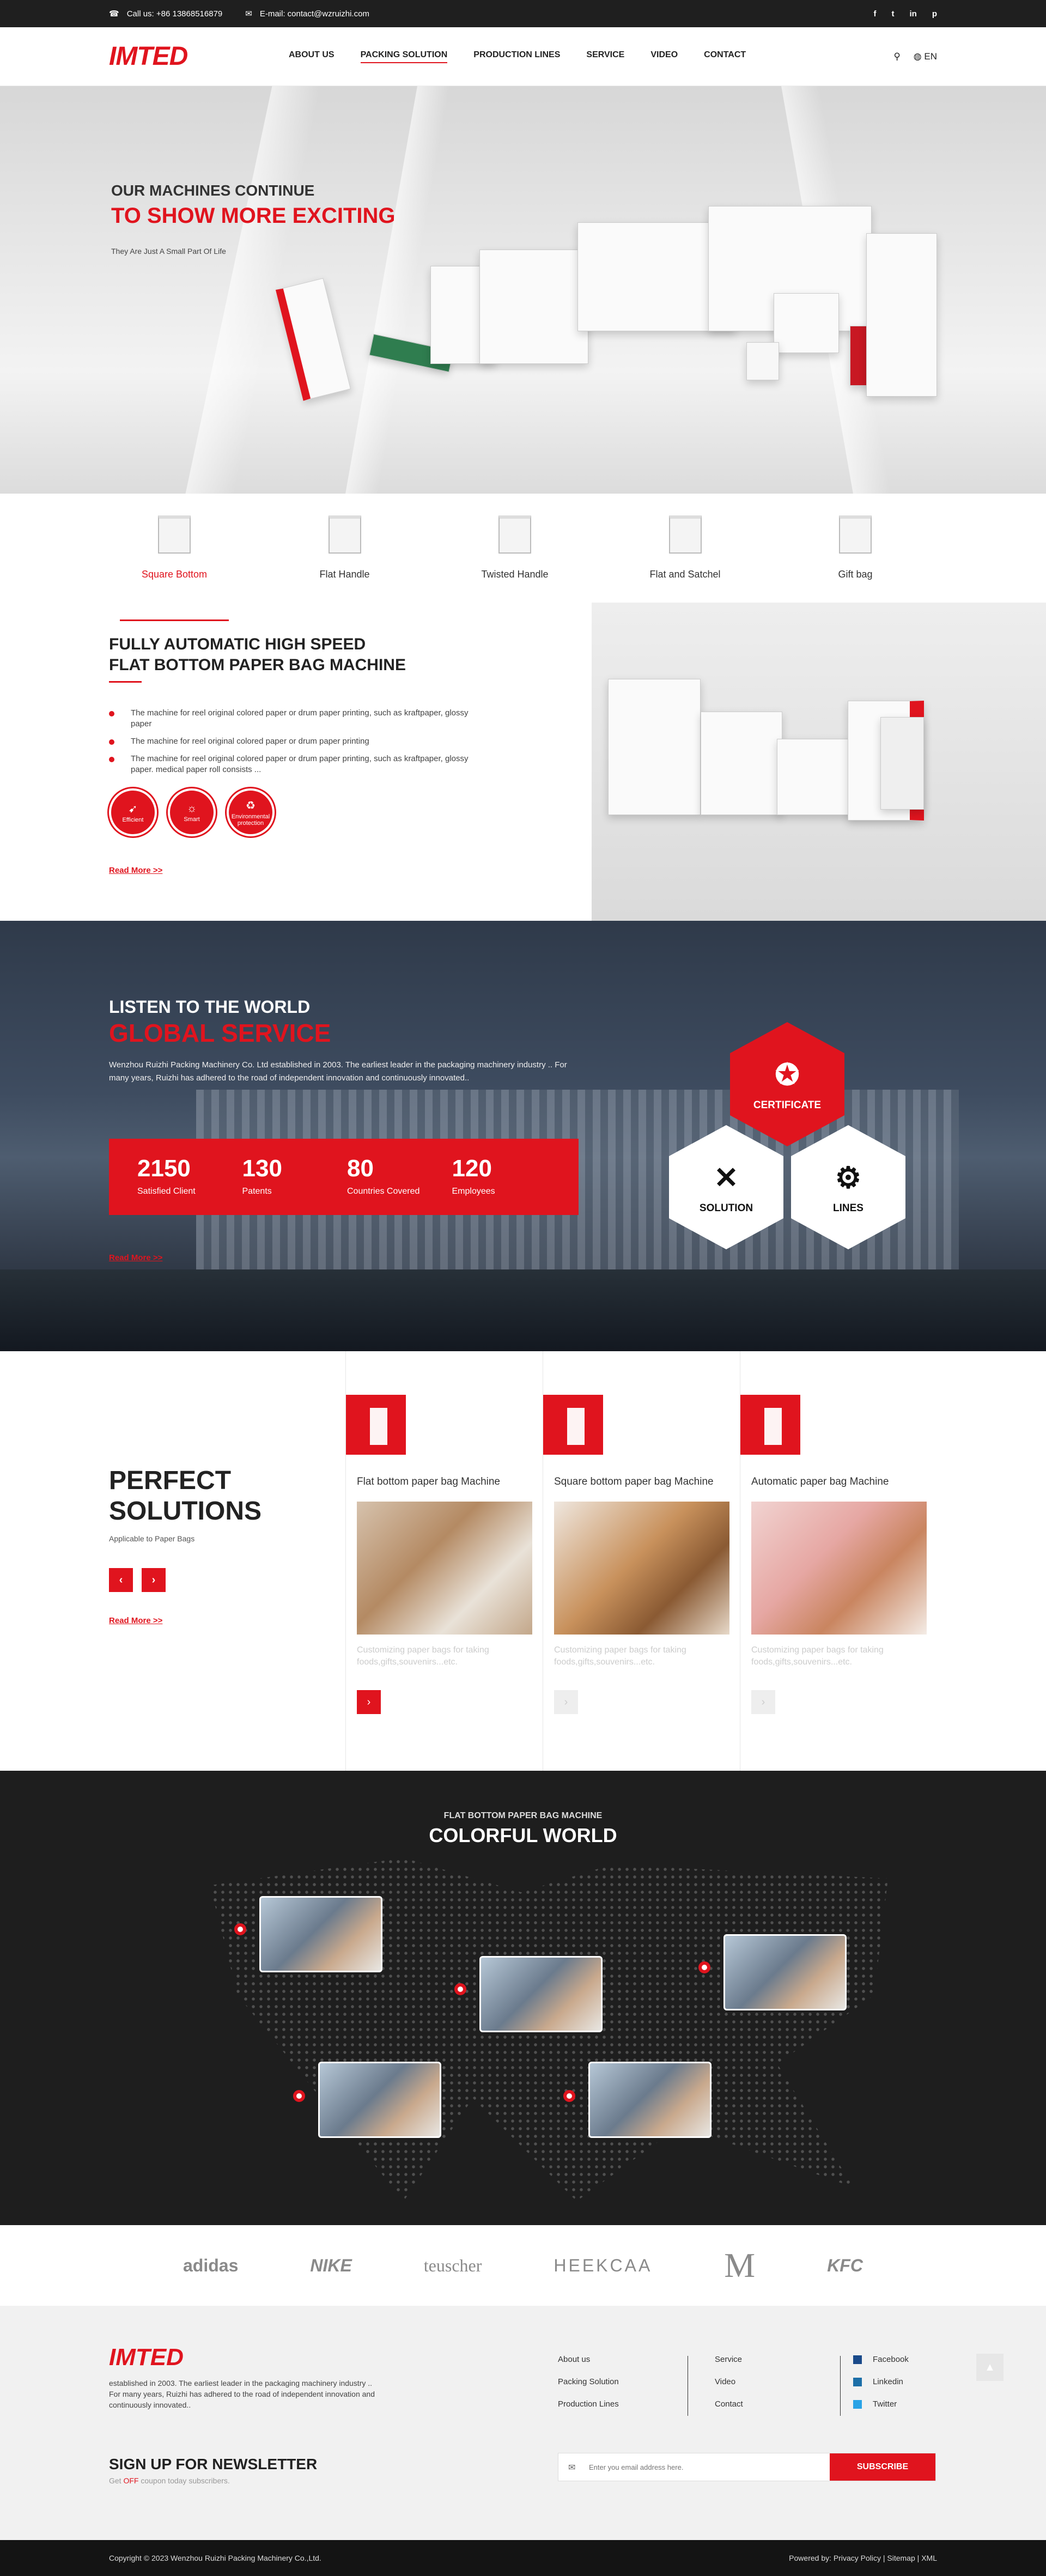 The width and height of the screenshot is (1046, 2576). What do you see at coordinates (376, 1425) in the screenshot?
I see `bag-machine-icon` at bounding box center [376, 1425].